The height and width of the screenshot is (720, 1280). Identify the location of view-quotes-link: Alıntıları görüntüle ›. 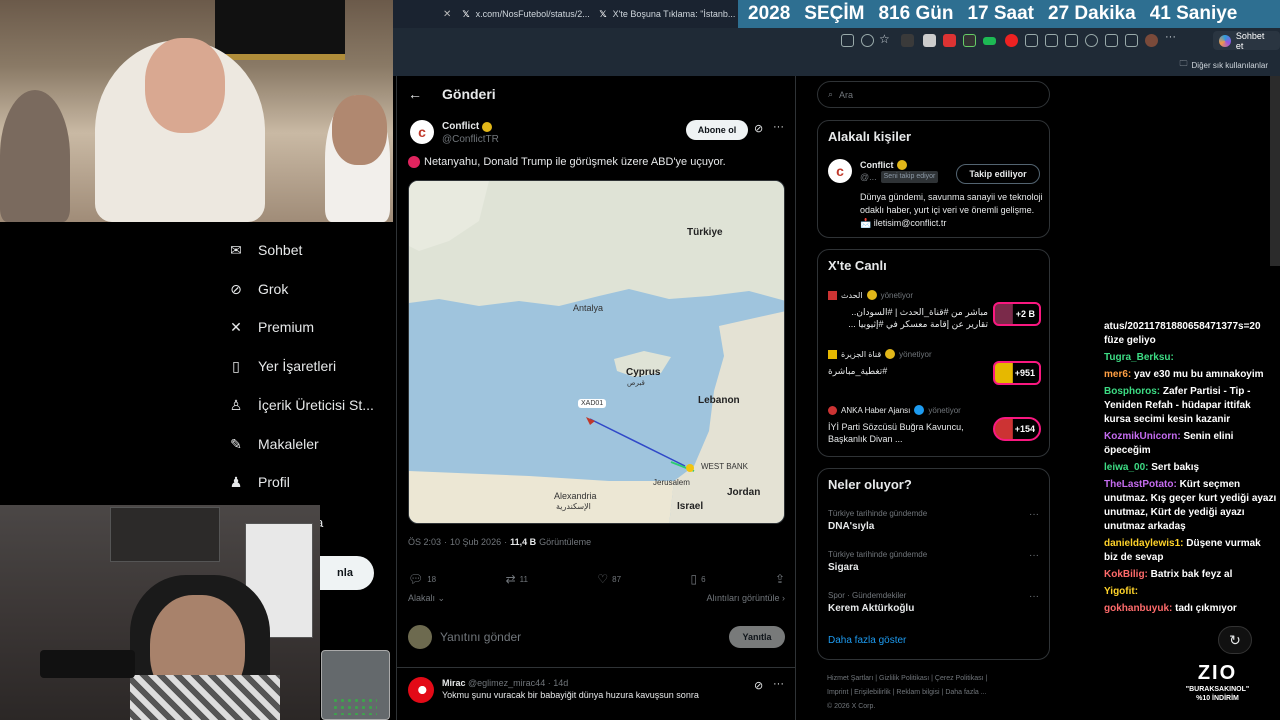
(745, 598).